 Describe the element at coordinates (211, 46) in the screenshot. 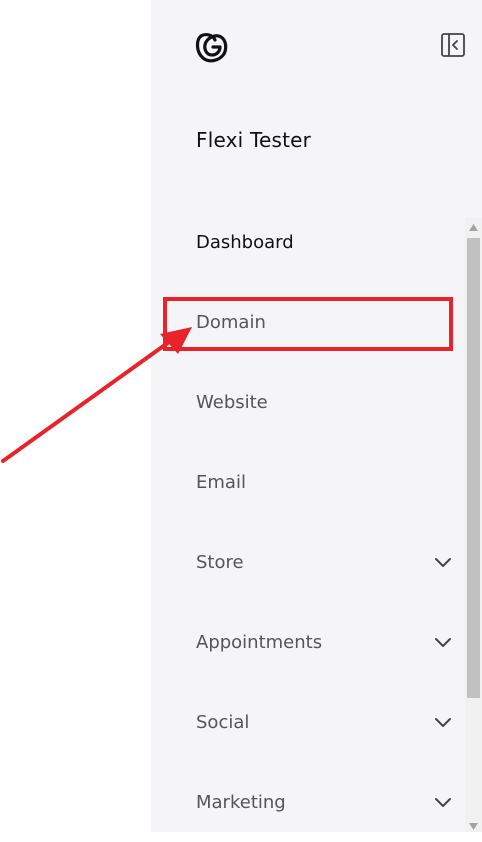

I see `godaddy-logo-icon` at that location.